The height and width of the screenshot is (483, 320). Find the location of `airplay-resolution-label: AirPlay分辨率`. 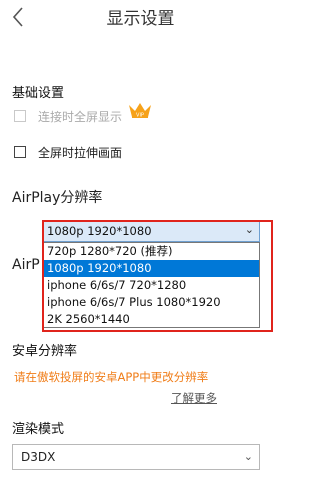

airplay-resolution-label: AirPlay分辨率 is located at coordinates (57, 198).